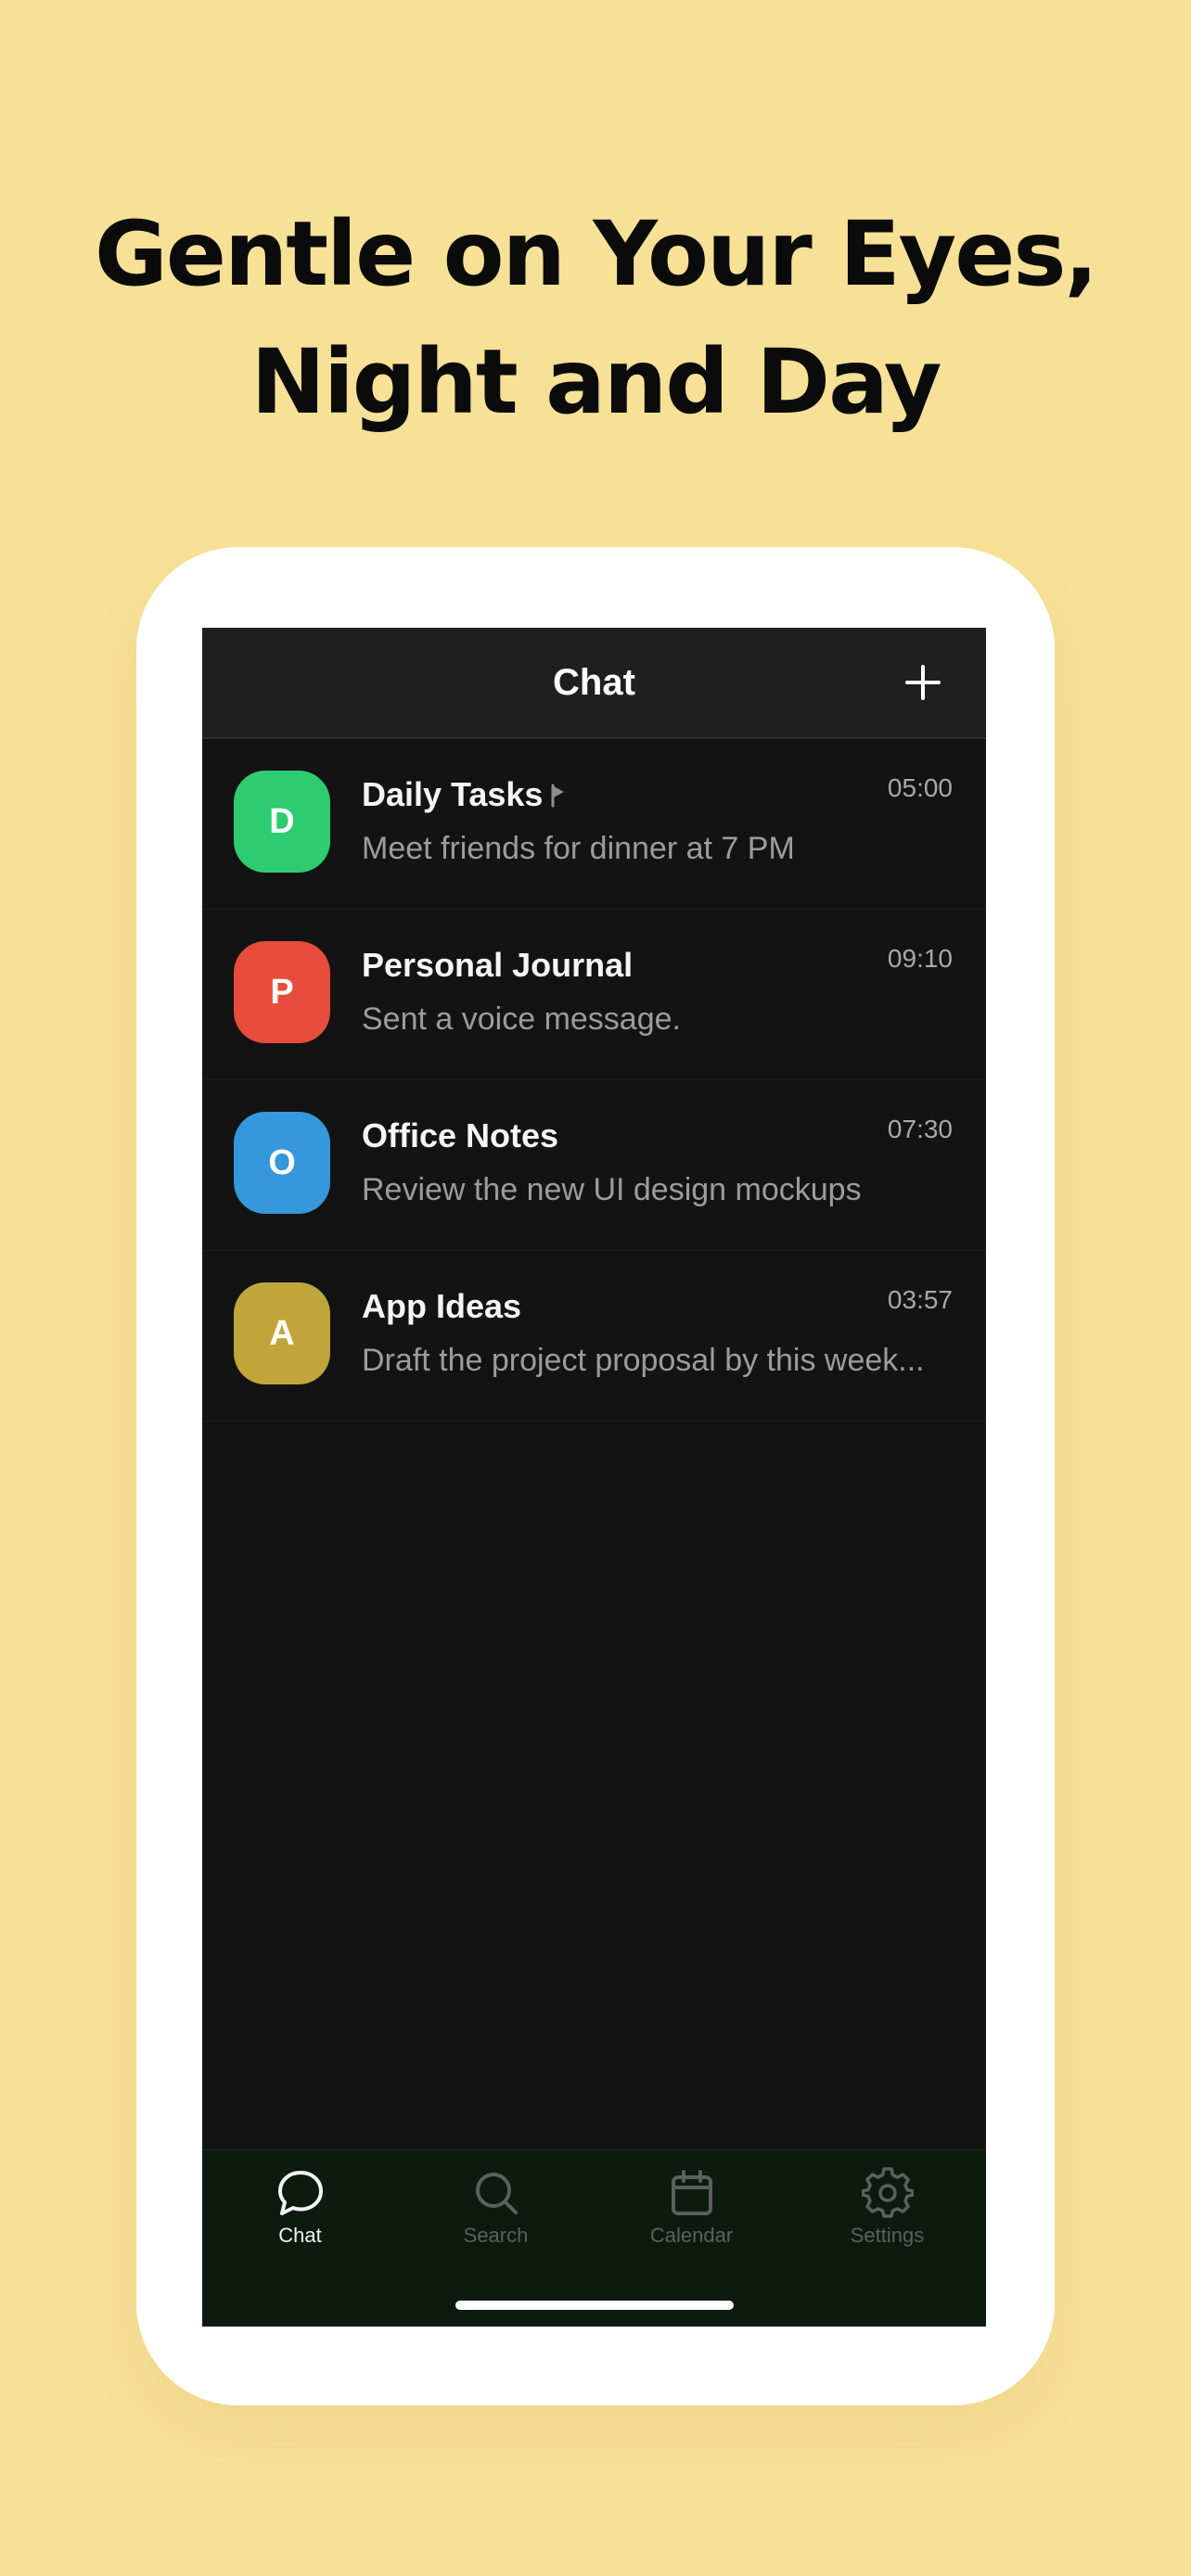 Image resolution: width=1191 pixels, height=2576 pixels. I want to click on search-icon, so click(496, 2193).